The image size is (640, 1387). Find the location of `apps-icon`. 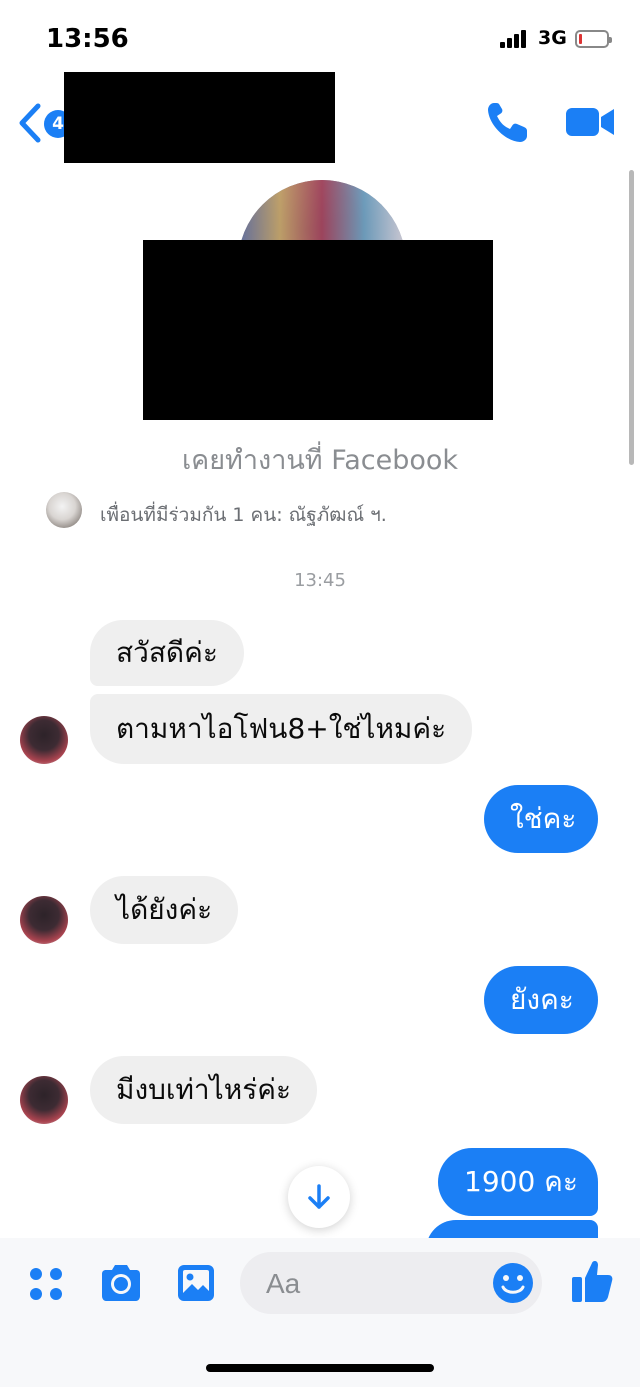

apps-icon is located at coordinates (46, 1284).